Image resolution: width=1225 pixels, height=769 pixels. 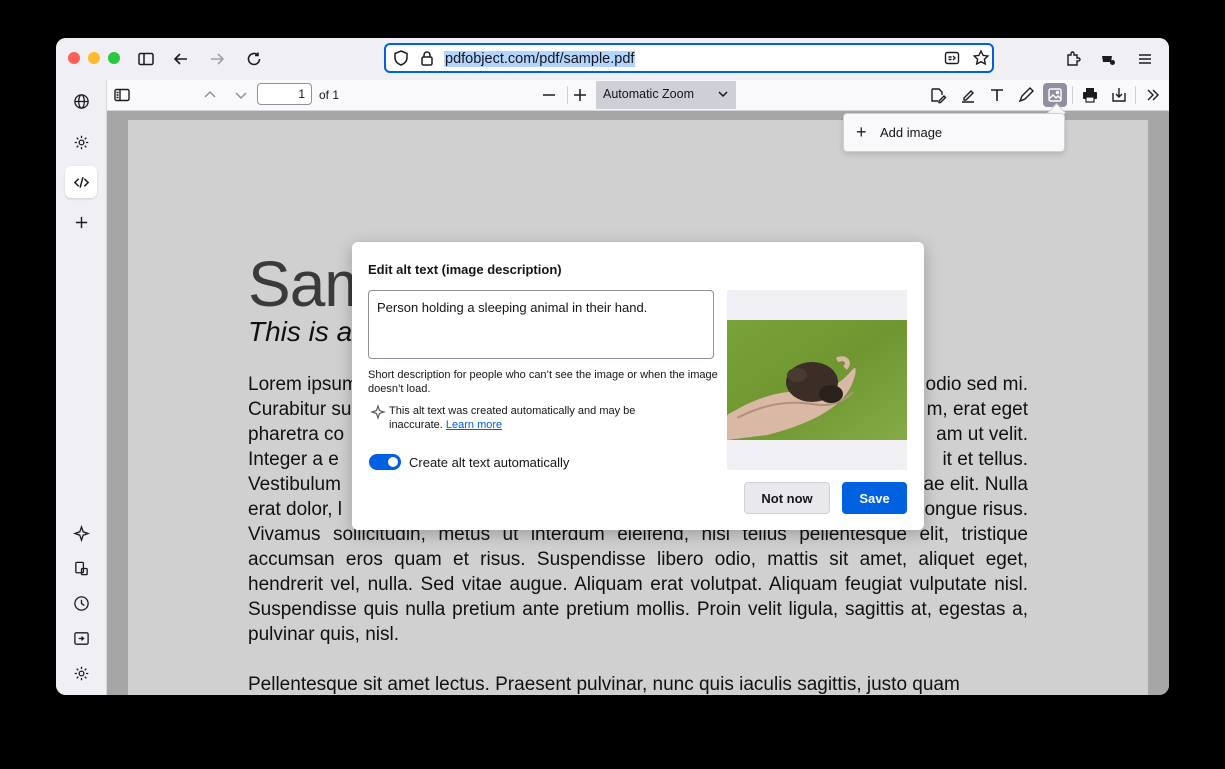 What do you see at coordinates (146, 59) in the screenshot?
I see `sidebar-toggle-icon` at bounding box center [146, 59].